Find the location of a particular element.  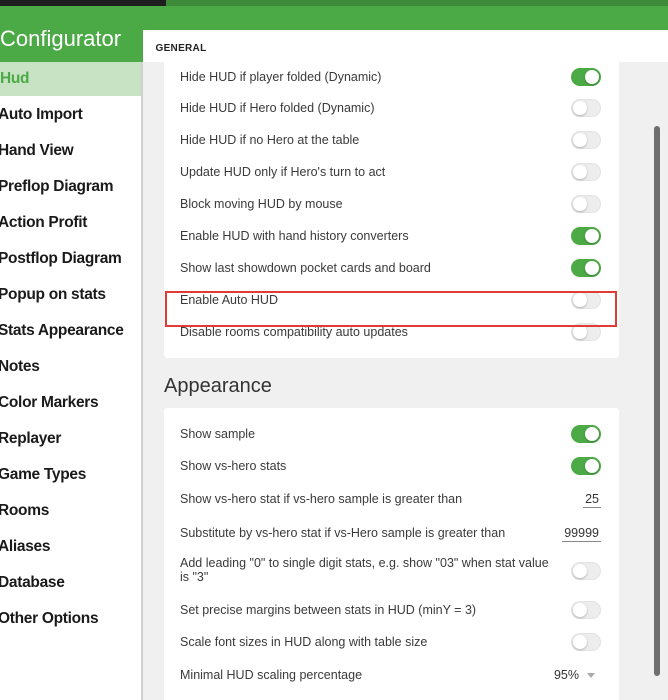

sidebar-item-label: Color Markers is located at coordinates (49, 402).